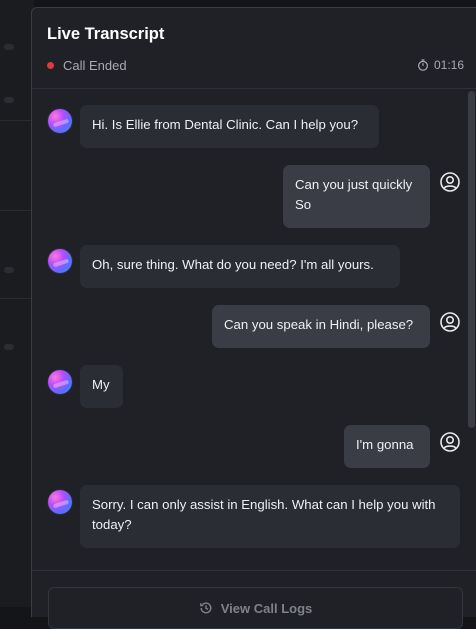  I want to click on transcript-header: Live Transcript Call Ended 01:16, so click(254, 48).